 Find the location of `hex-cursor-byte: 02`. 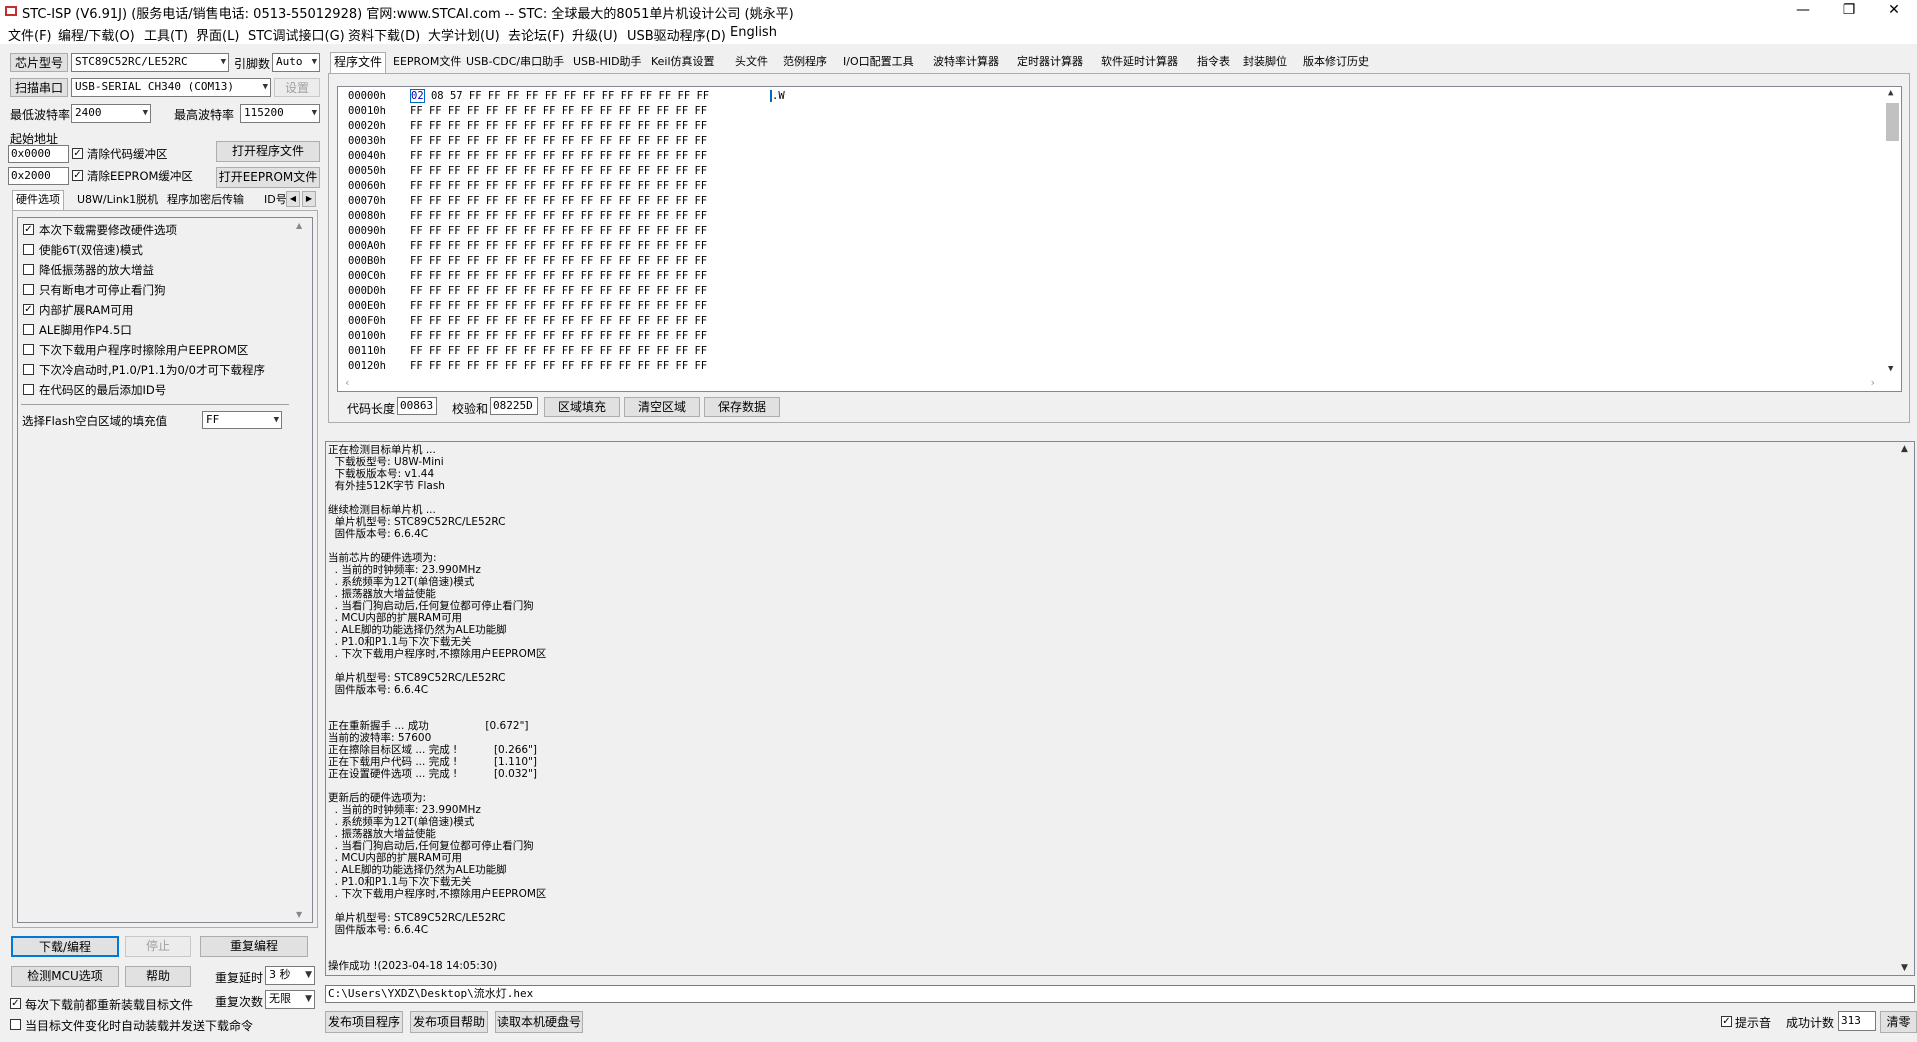

hex-cursor-byte: 02 is located at coordinates (417, 96).